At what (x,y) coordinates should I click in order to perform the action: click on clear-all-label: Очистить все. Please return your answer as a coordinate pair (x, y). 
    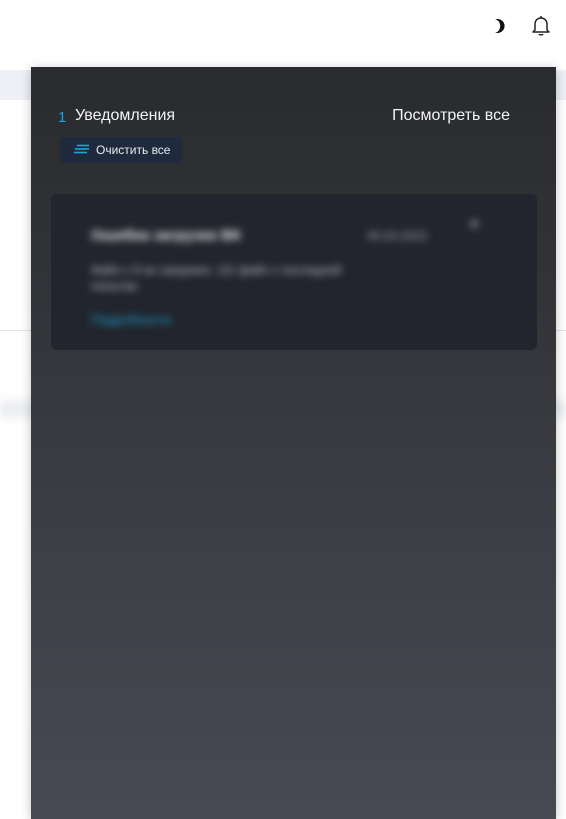
    Looking at the image, I should click on (133, 150).